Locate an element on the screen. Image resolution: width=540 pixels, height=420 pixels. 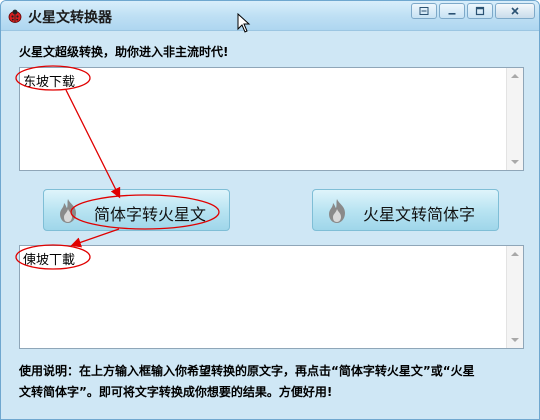
convert-to-simplified-label: 火星文转简体字 is located at coordinates (419, 214).